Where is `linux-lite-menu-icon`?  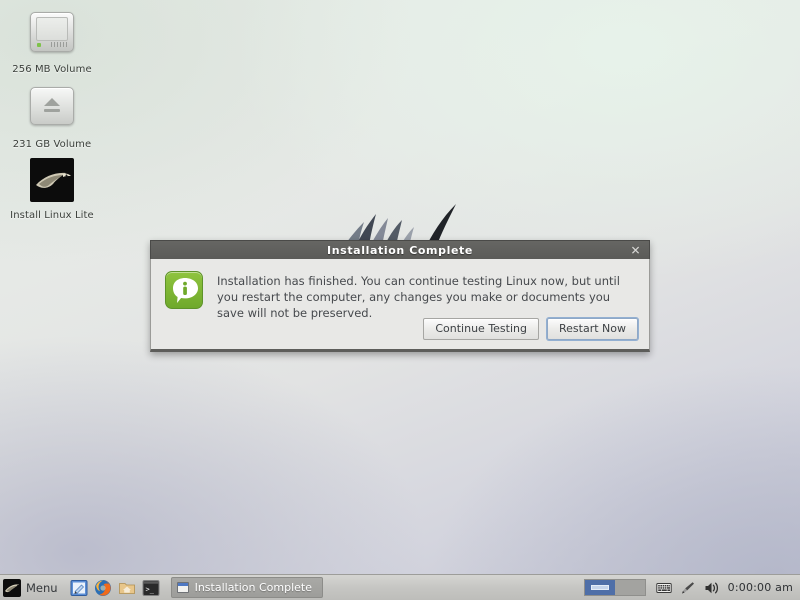 linux-lite-menu-icon is located at coordinates (12, 587).